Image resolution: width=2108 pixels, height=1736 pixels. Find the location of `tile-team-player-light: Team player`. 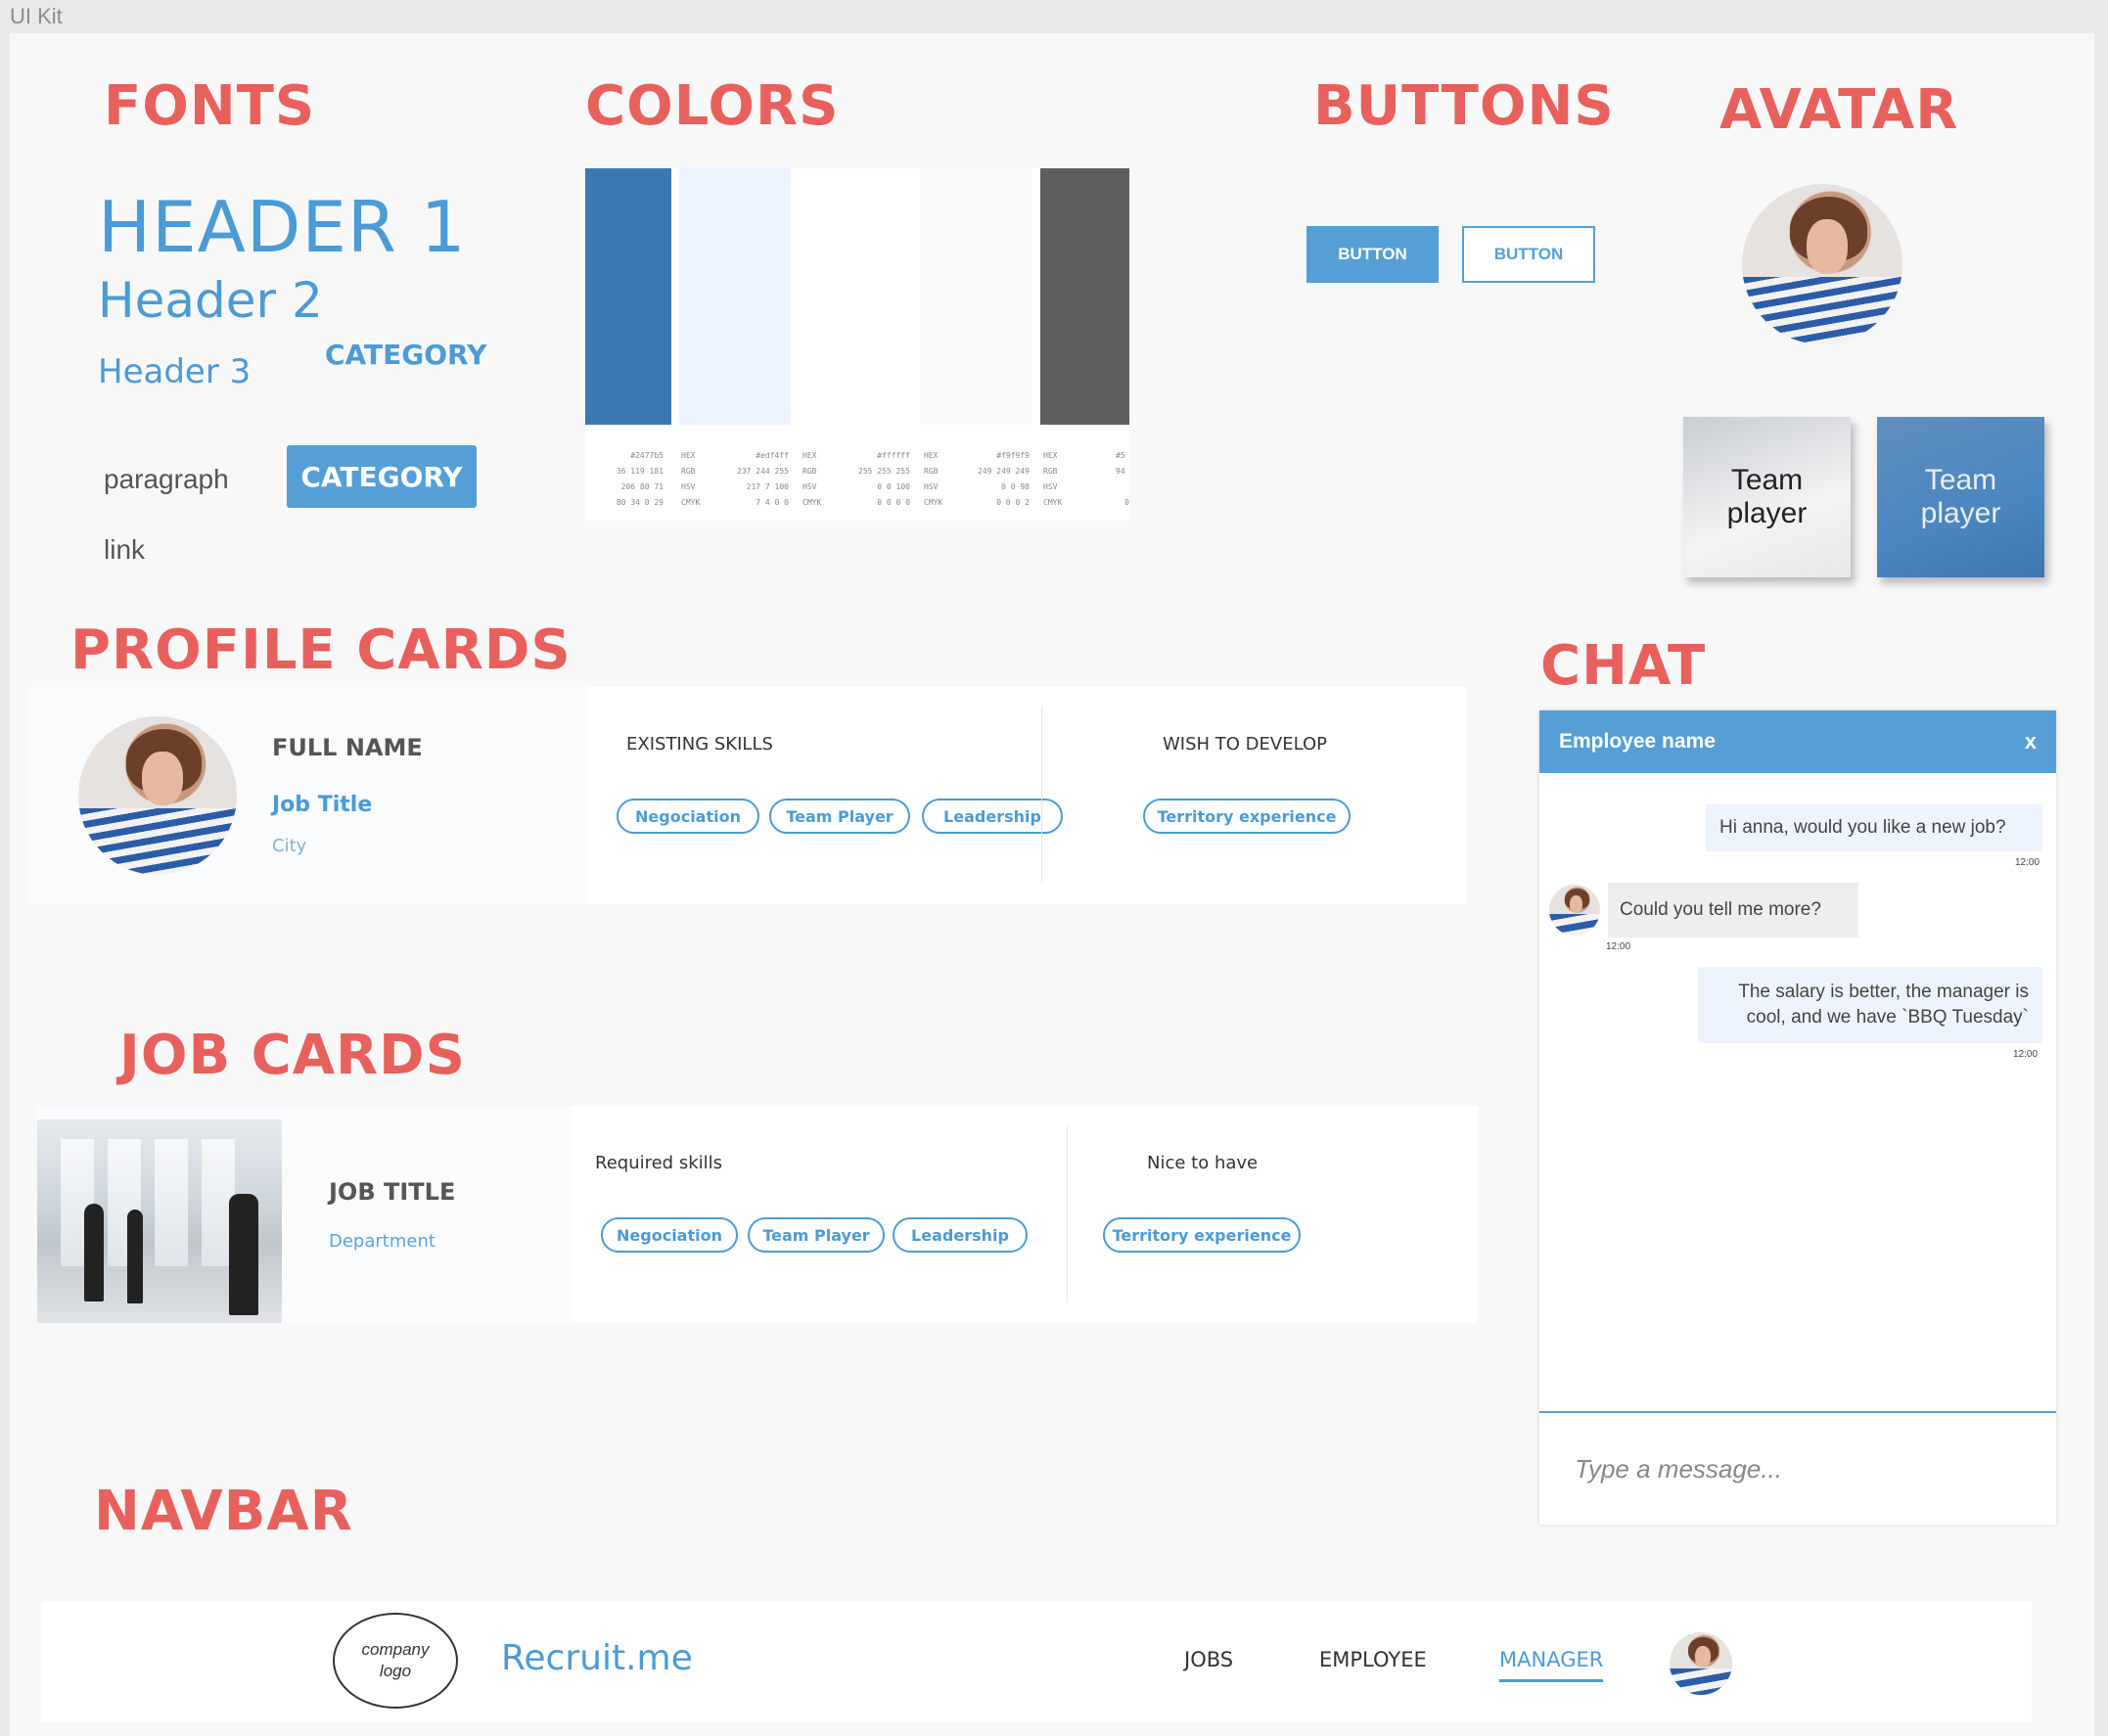

tile-team-player-light: Team player is located at coordinates (1767, 497).